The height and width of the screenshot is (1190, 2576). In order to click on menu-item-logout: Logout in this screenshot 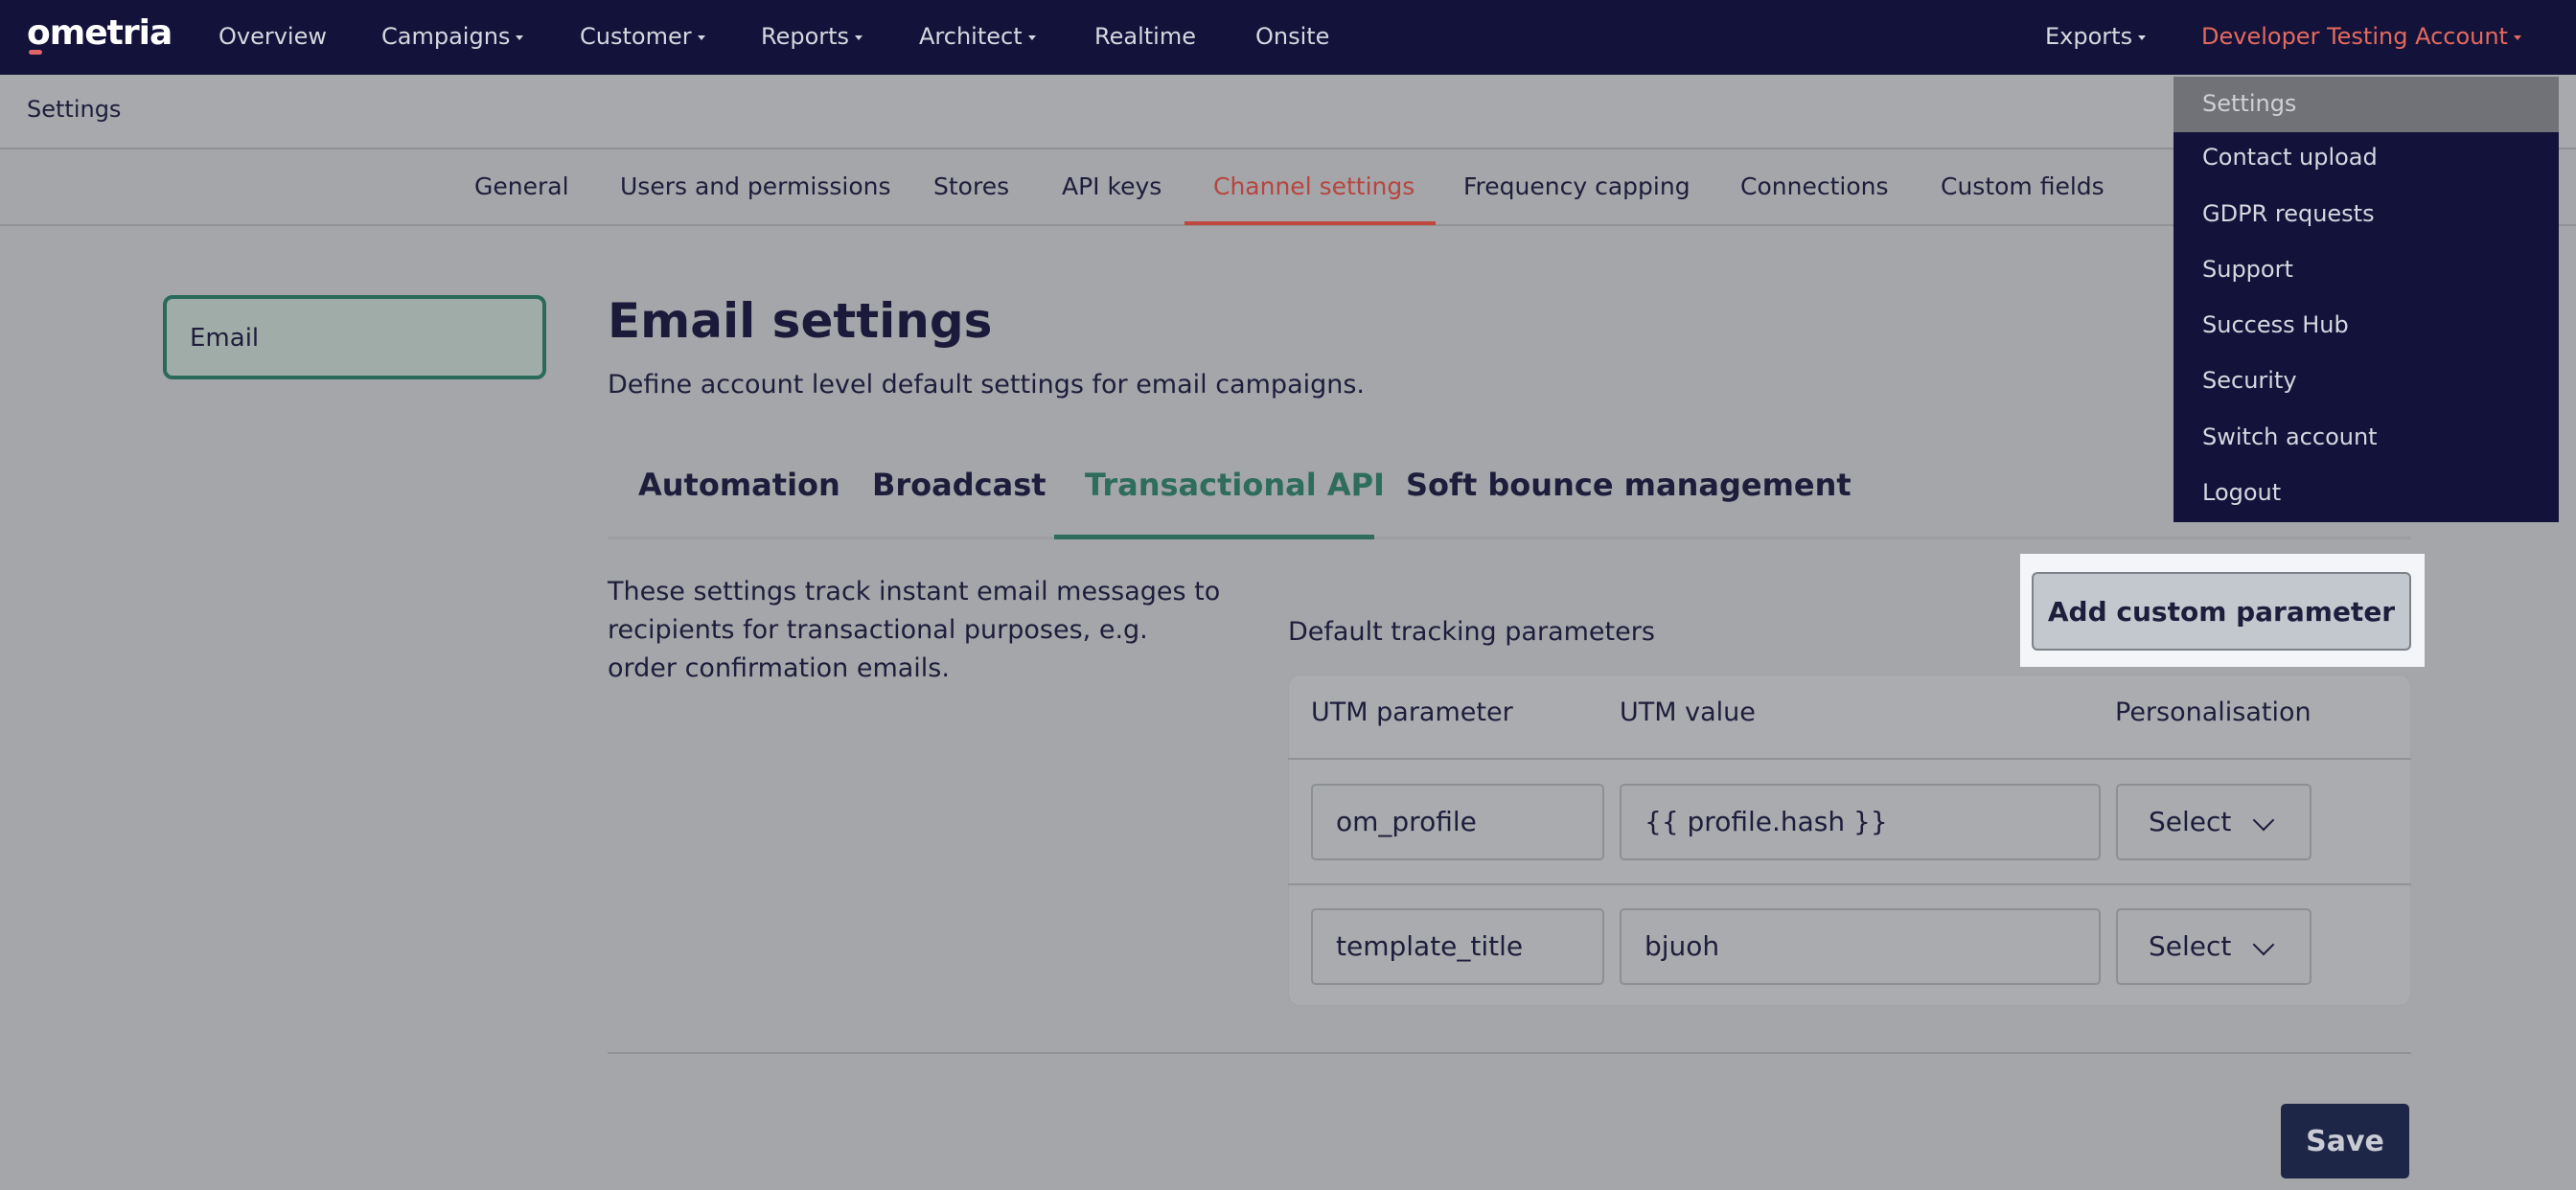, I will do `click(2366, 494)`.